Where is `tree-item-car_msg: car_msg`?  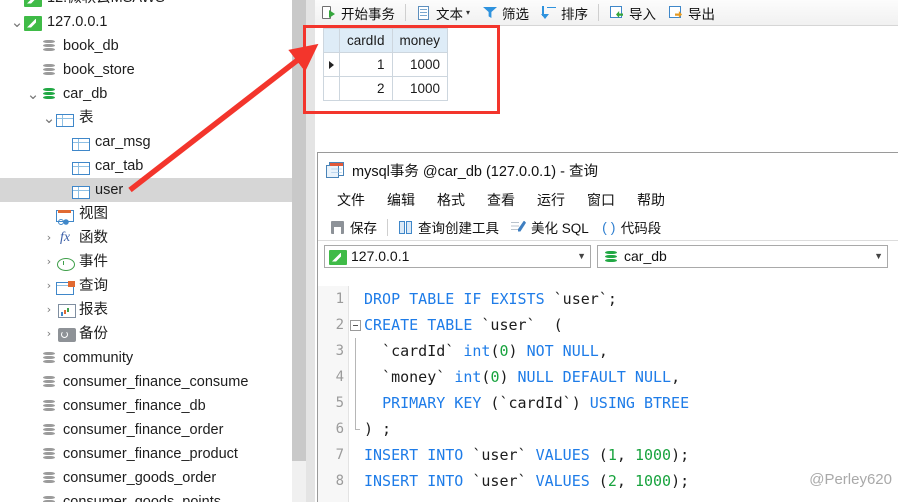 tree-item-car_msg: car_msg is located at coordinates (153, 142).